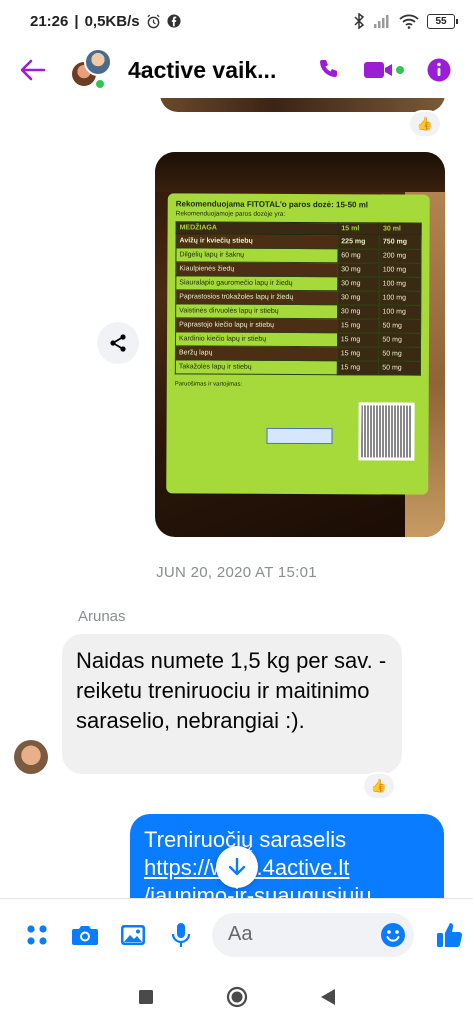 The image size is (473, 1024). Describe the element at coordinates (181, 935) in the screenshot. I see `microphone-icon` at that location.